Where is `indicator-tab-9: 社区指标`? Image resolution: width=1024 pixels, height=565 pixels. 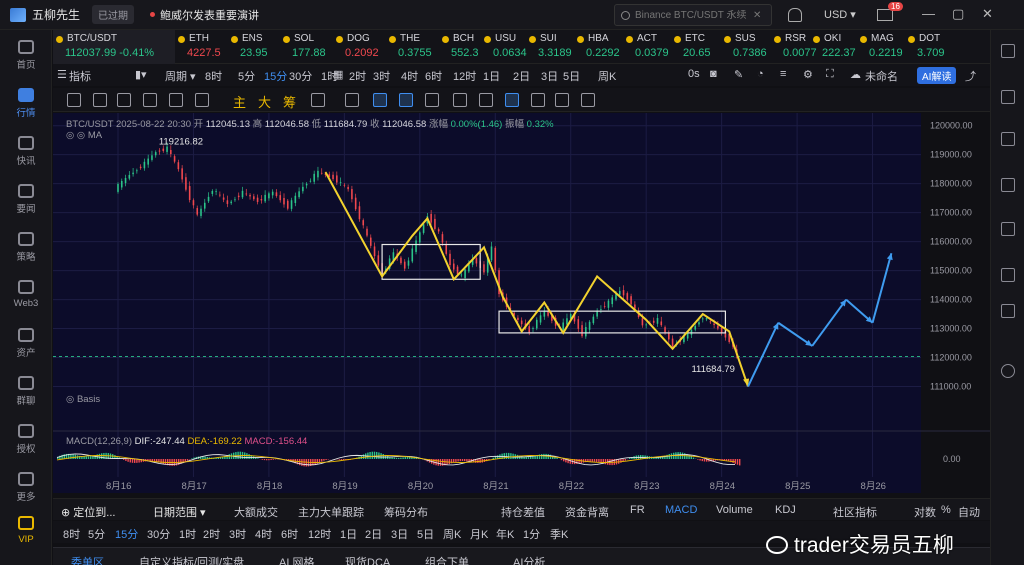
indicator-tab-9: 社区指标 is located at coordinates (855, 512).